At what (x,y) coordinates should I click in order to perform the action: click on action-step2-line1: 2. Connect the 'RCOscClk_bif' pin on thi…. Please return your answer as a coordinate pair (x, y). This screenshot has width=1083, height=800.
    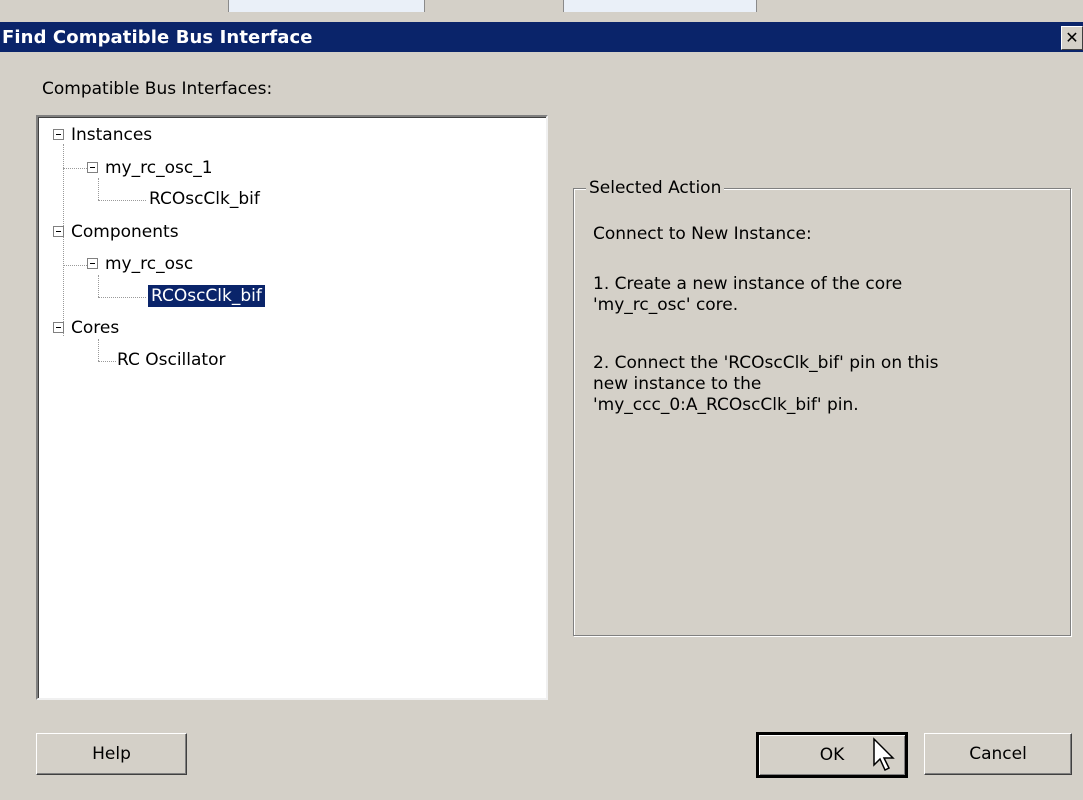
    Looking at the image, I should click on (766, 363).